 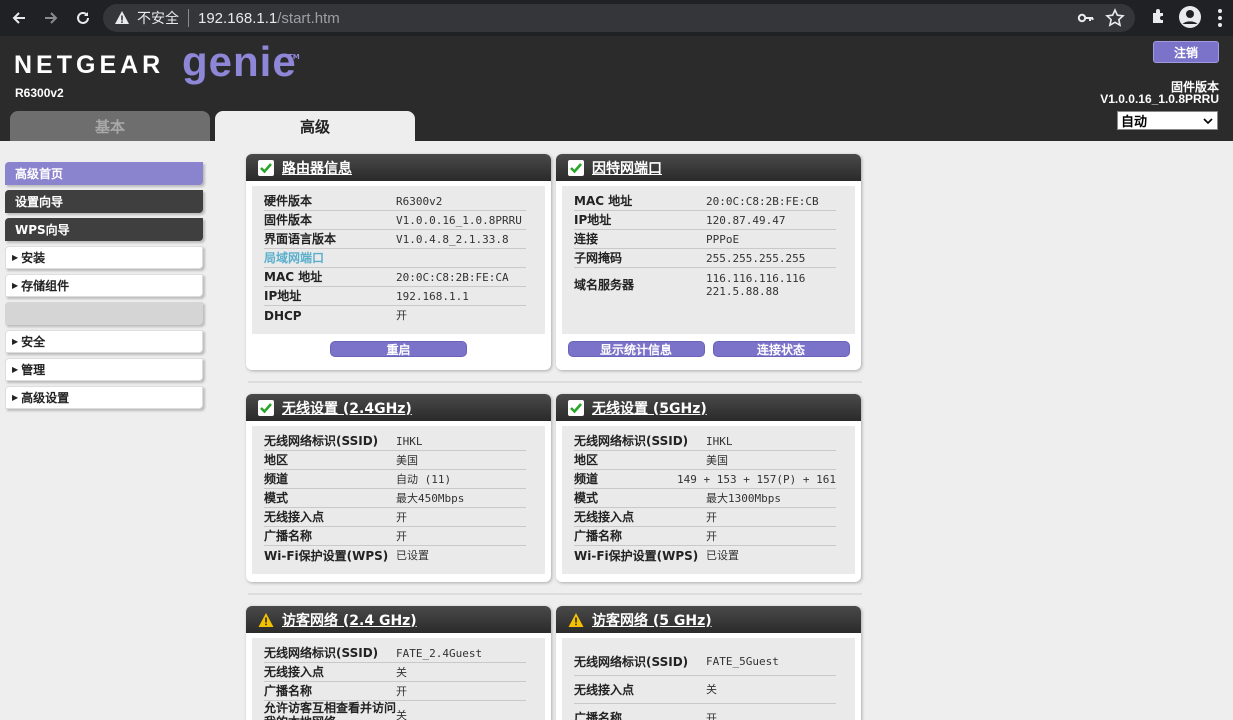 I want to click on panel-header: 访客网络 (5 GHz), so click(x=708, y=619).